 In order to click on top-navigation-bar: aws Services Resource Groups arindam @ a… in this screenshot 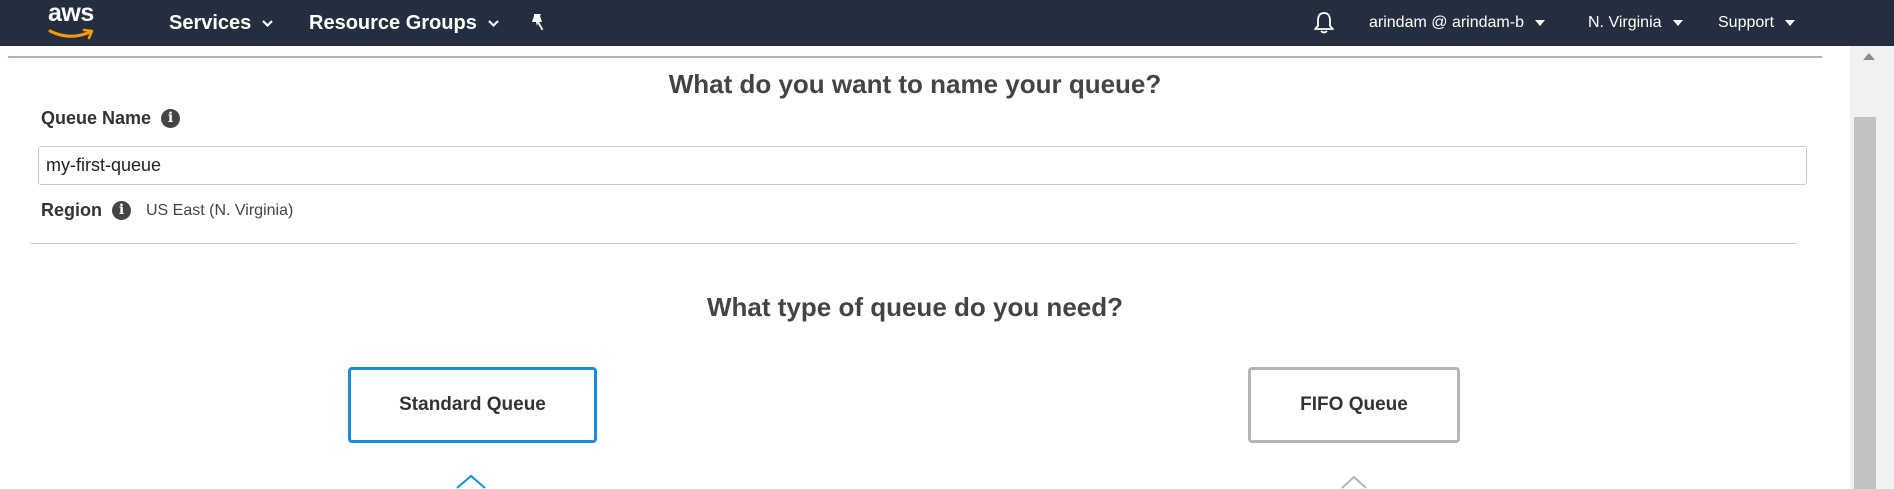, I will do `click(947, 23)`.